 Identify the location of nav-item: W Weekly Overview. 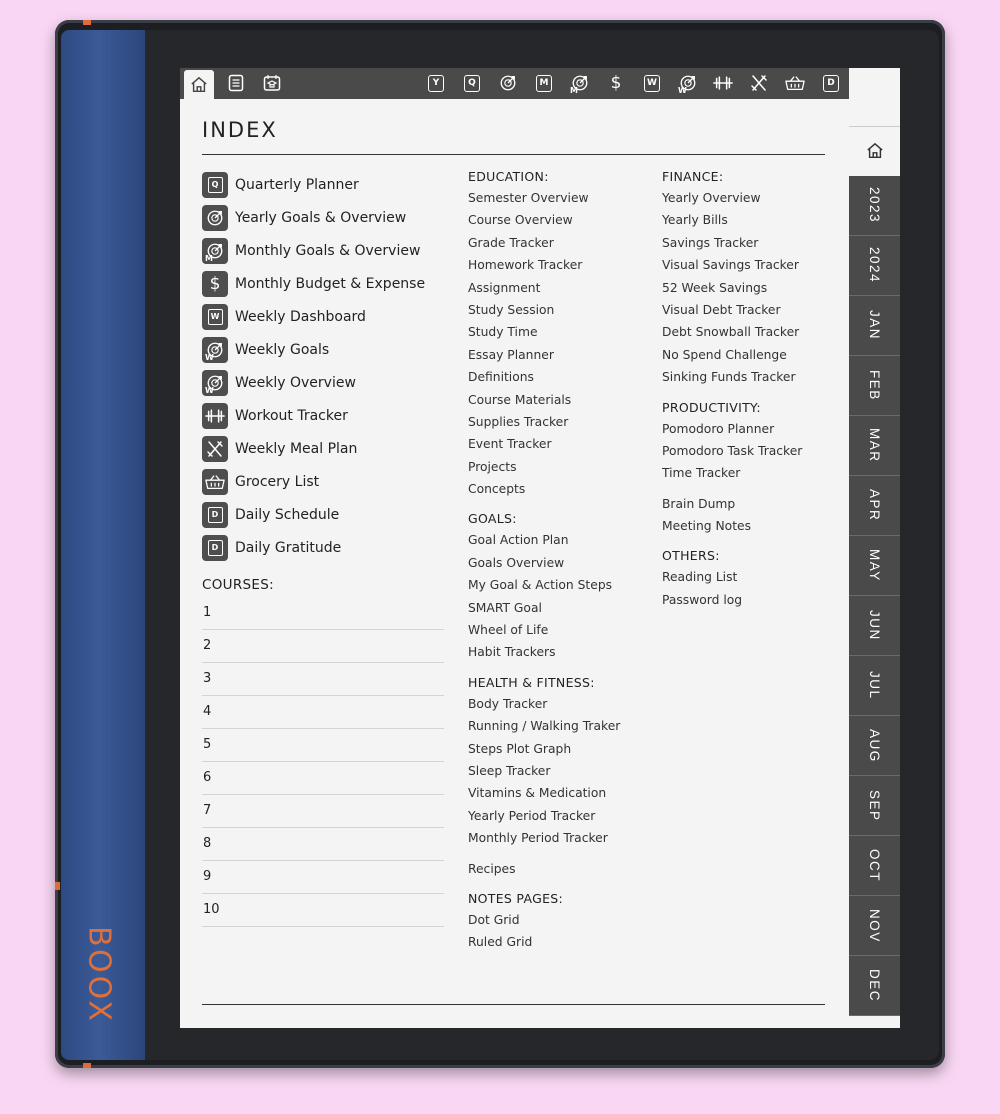
(324, 382).